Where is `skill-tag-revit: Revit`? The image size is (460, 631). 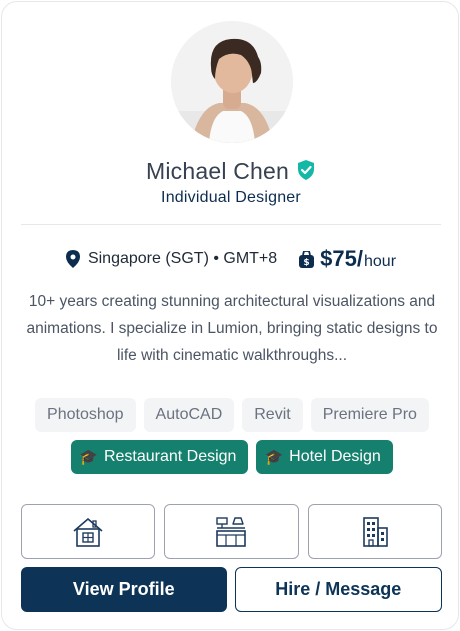
skill-tag-revit: Revit is located at coordinates (272, 415).